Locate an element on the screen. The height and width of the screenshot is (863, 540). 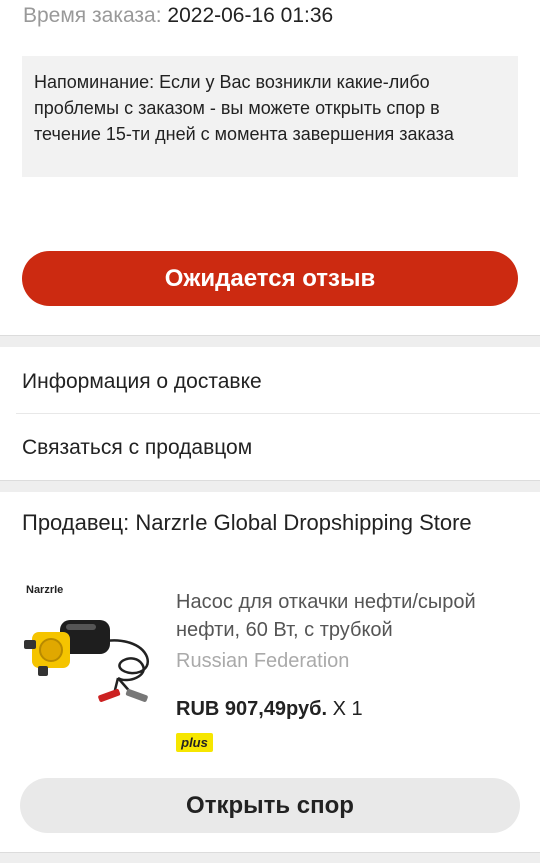
ship-region: Russian Federation is located at coordinates (263, 661).